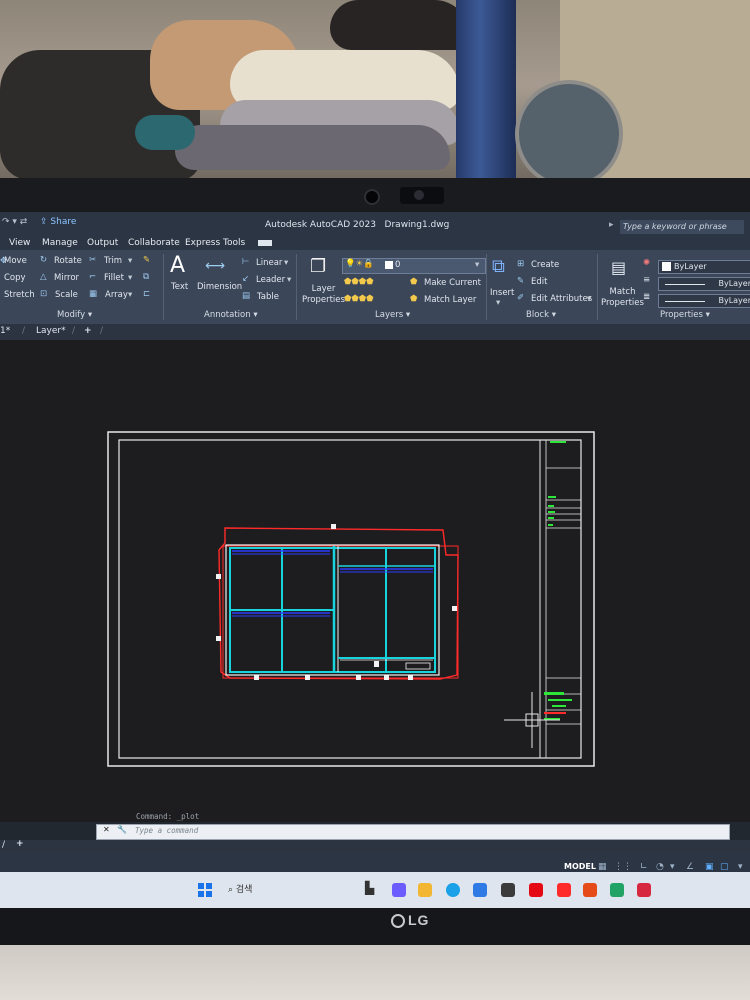 The image size is (750, 1000). Describe the element at coordinates (611, 225) in the screenshot. I see `search-icon: ▸` at that location.